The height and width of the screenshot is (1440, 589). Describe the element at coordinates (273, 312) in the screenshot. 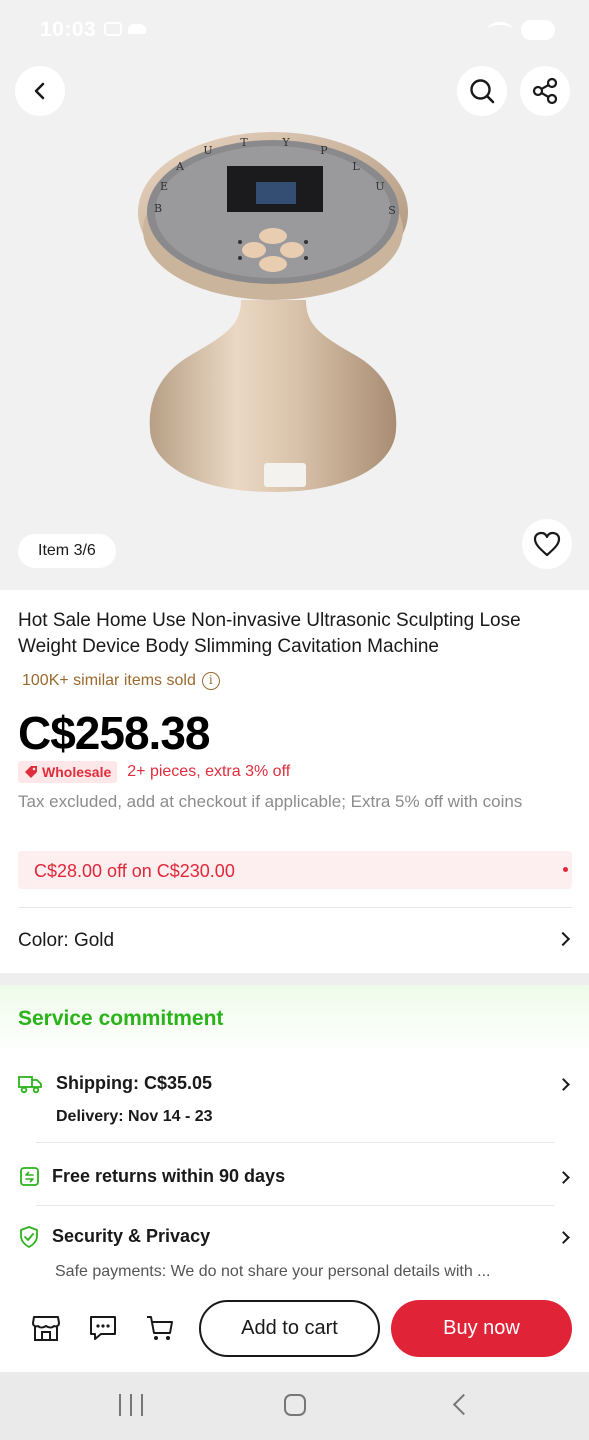

I see `product-photo: B E A U T Y P L U S` at that location.